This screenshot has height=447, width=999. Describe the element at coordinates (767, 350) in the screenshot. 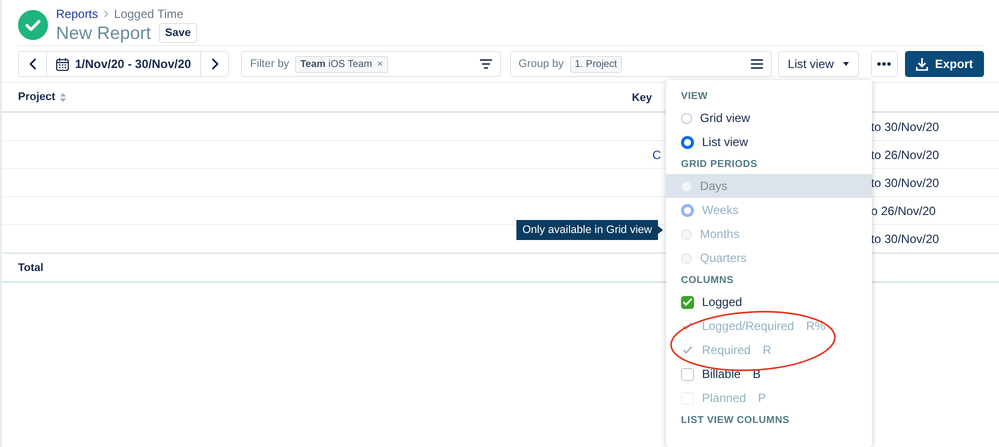

I see `shortcut-label: R` at that location.